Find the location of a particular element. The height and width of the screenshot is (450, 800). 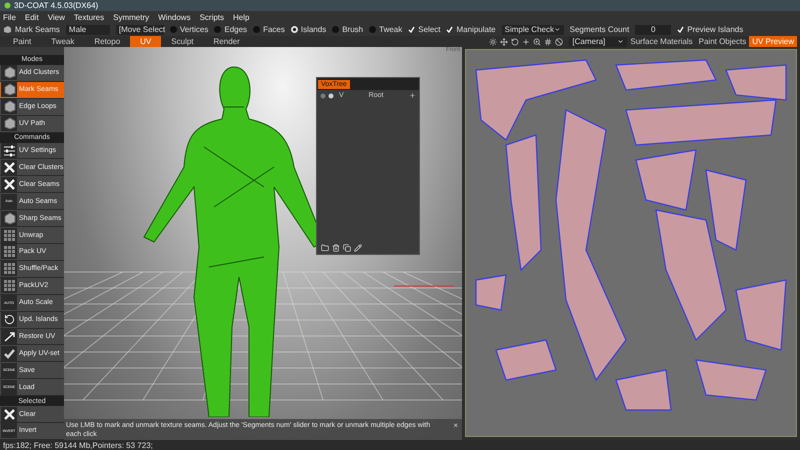

checkbox-label: Manipulate is located at coordinates (476, 29).